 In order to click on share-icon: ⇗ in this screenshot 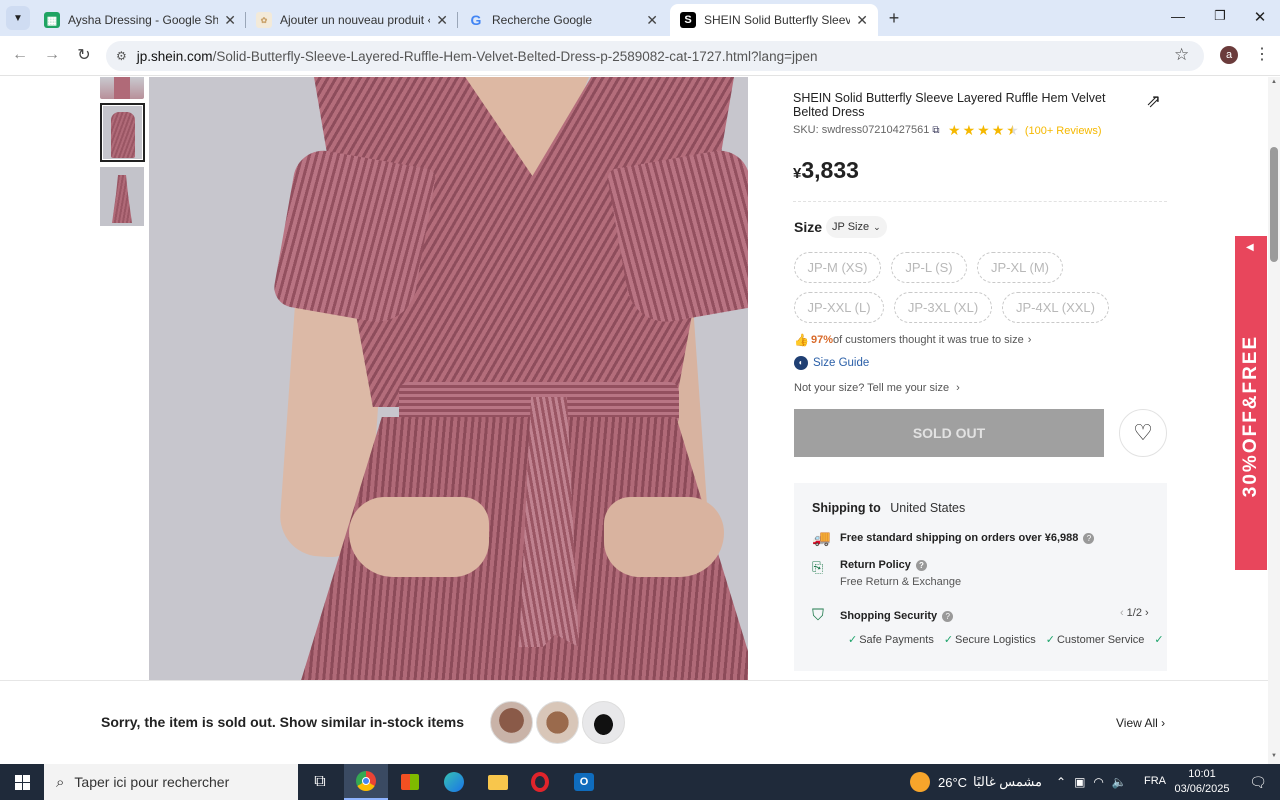, I will do `click(1156, 101)`.